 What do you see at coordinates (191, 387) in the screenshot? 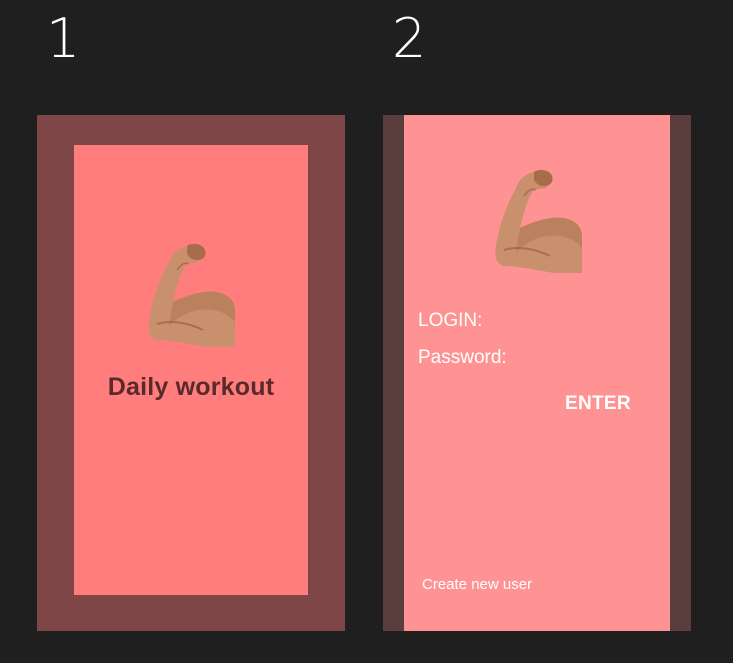
I see `app-title: Daily workout` at bounding box center [191, 387].